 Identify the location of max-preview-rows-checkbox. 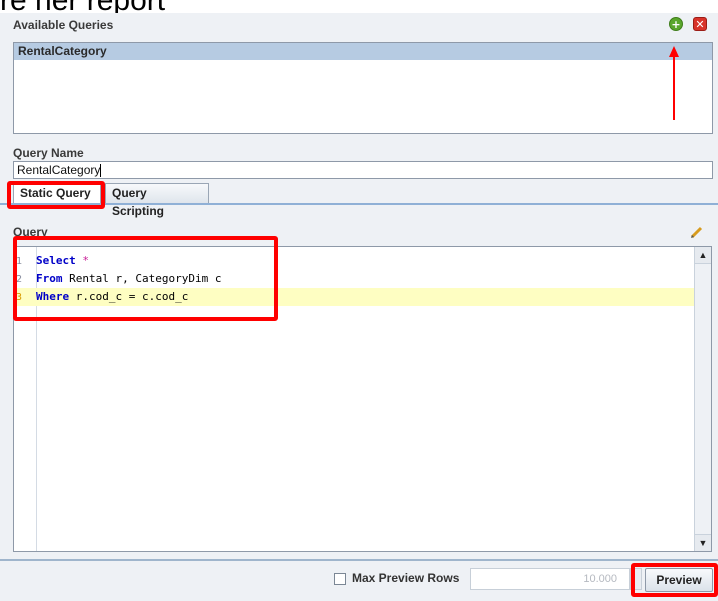
(340, 579).